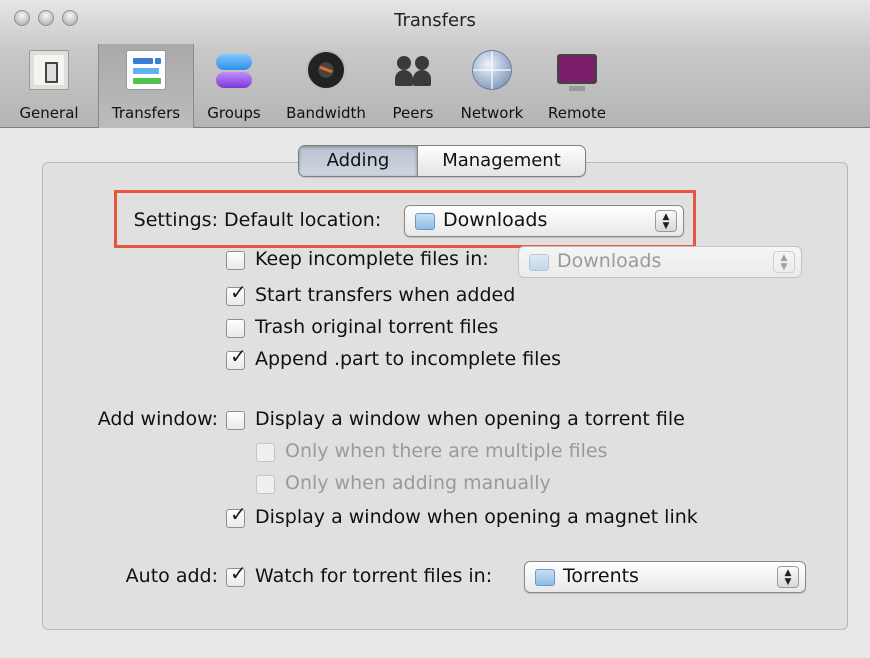 The width and height of the screenshot is (870, 658). I want to click on toolbar-item-general: General, so click(49, 86).